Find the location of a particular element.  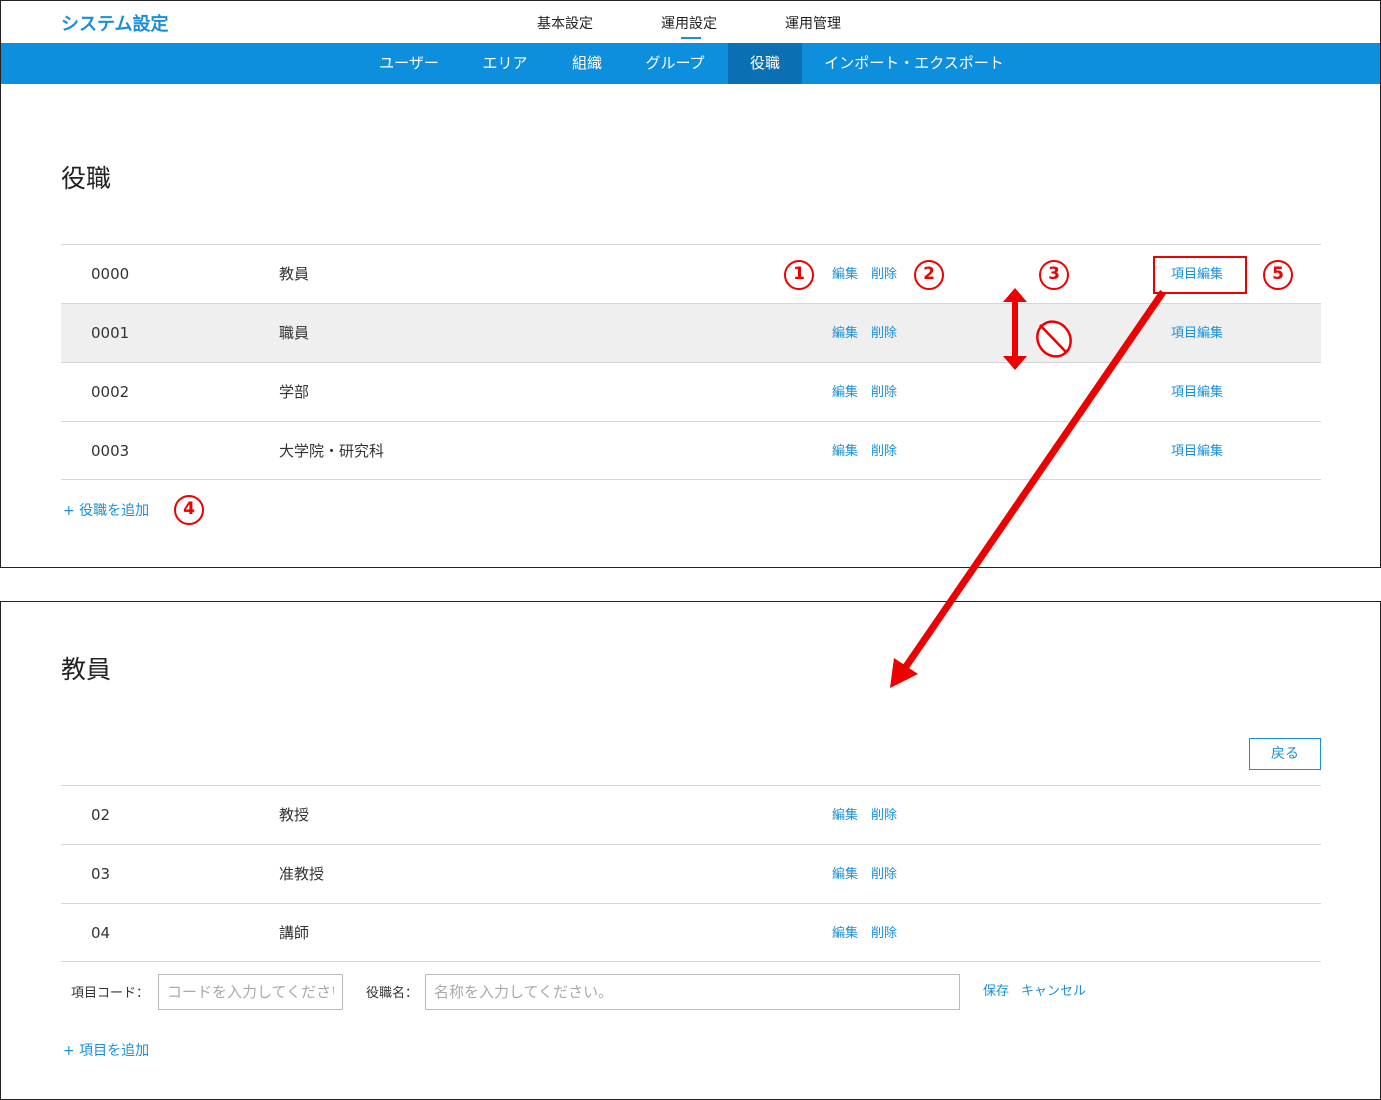

row-code: 04 is located at coordinates (101, 933).